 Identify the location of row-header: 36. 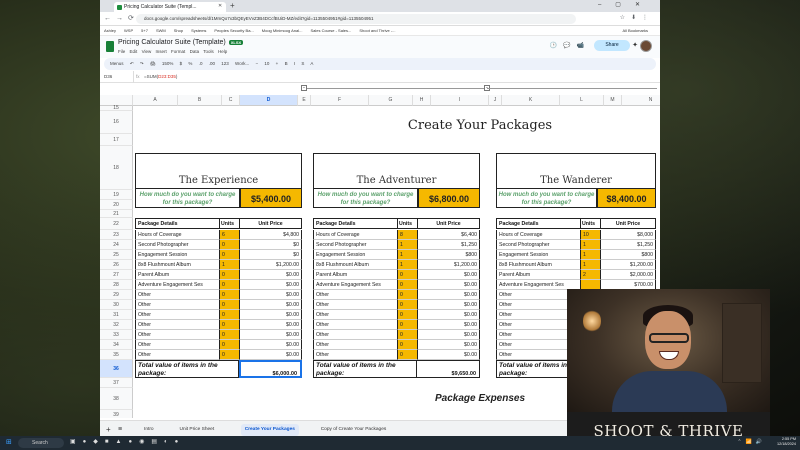
(116, 369).